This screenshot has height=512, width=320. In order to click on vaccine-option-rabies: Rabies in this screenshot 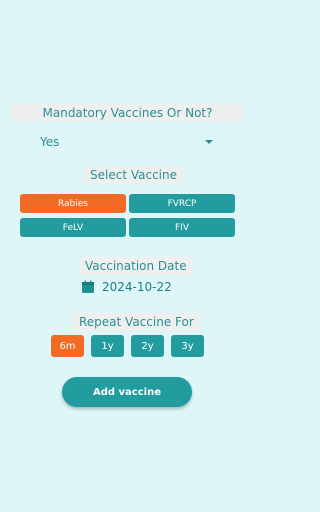, I will do `click(73, 203)`.